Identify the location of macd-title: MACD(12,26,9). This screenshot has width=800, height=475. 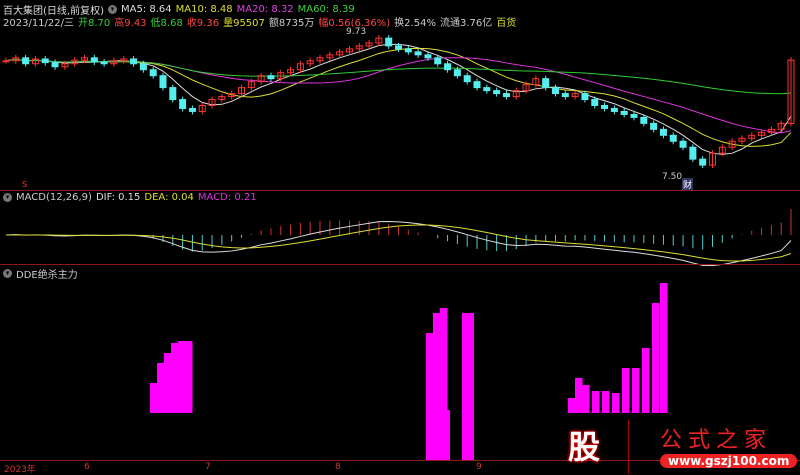
(54, 197).